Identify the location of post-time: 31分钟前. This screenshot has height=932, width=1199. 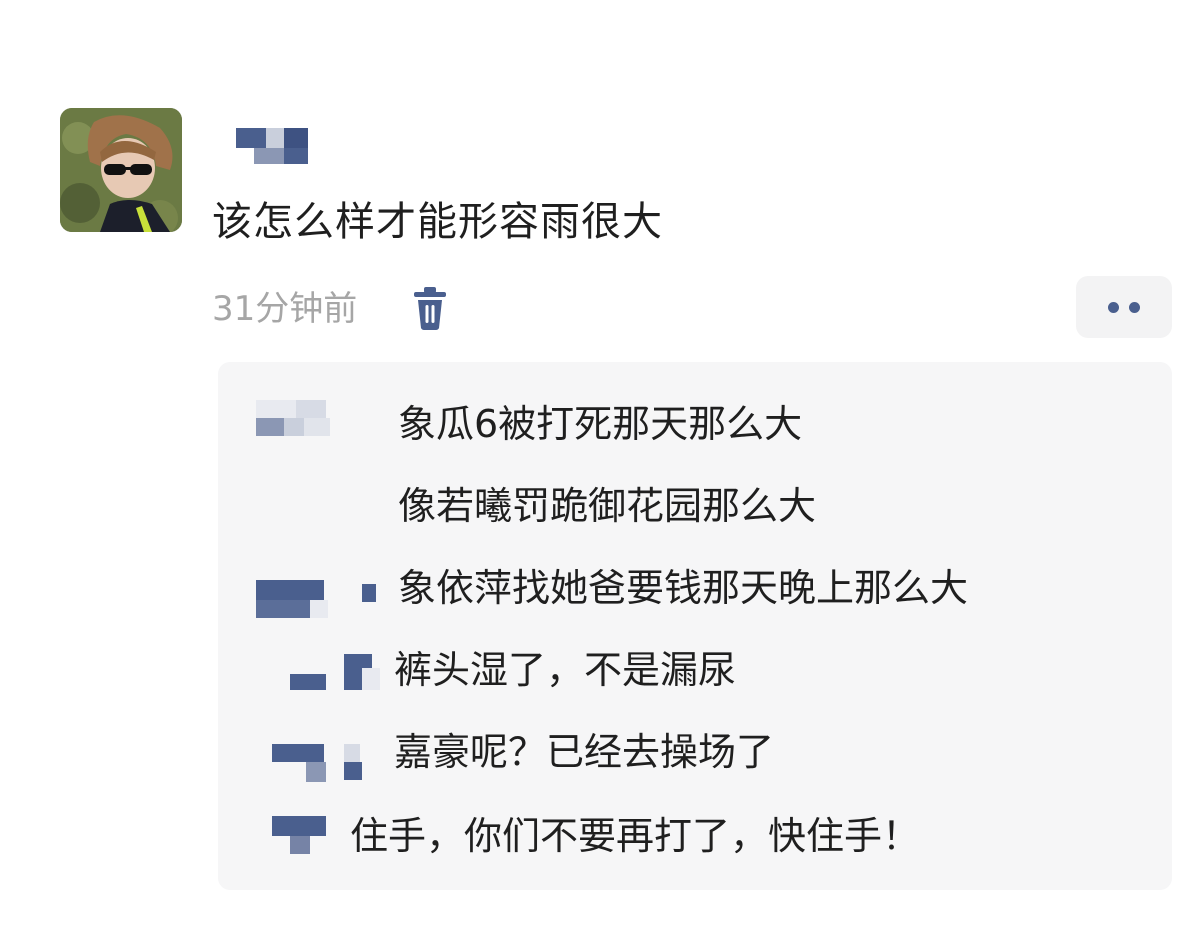
(285, 309).